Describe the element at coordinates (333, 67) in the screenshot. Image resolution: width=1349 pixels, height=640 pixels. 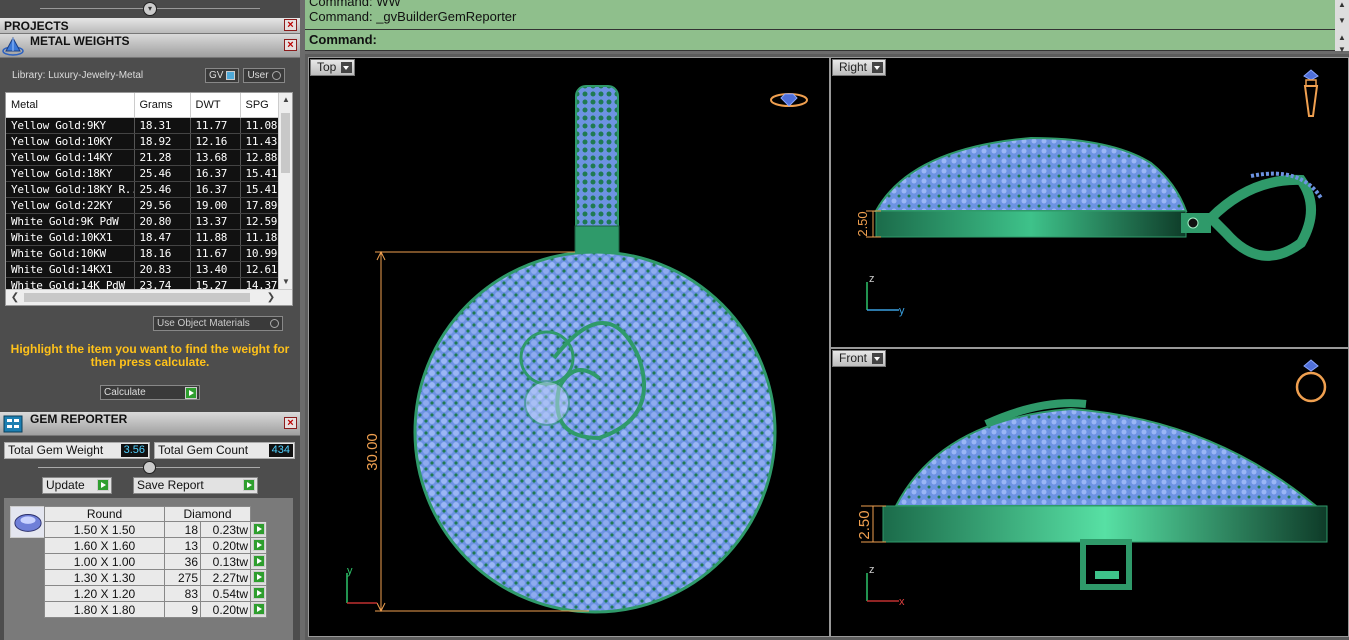
I see `top-viewport-label: Top` at that location.